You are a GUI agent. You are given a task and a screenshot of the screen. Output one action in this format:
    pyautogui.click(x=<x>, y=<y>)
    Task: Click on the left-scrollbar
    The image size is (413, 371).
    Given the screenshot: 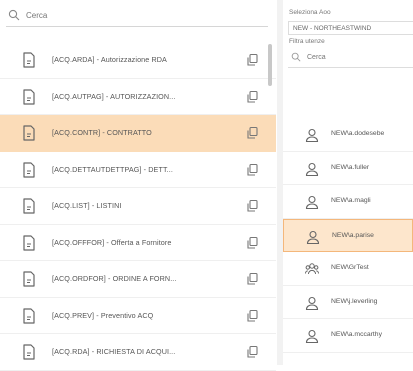 What is the action you would take?
    pyautogui.click(x=270, y=65)
    